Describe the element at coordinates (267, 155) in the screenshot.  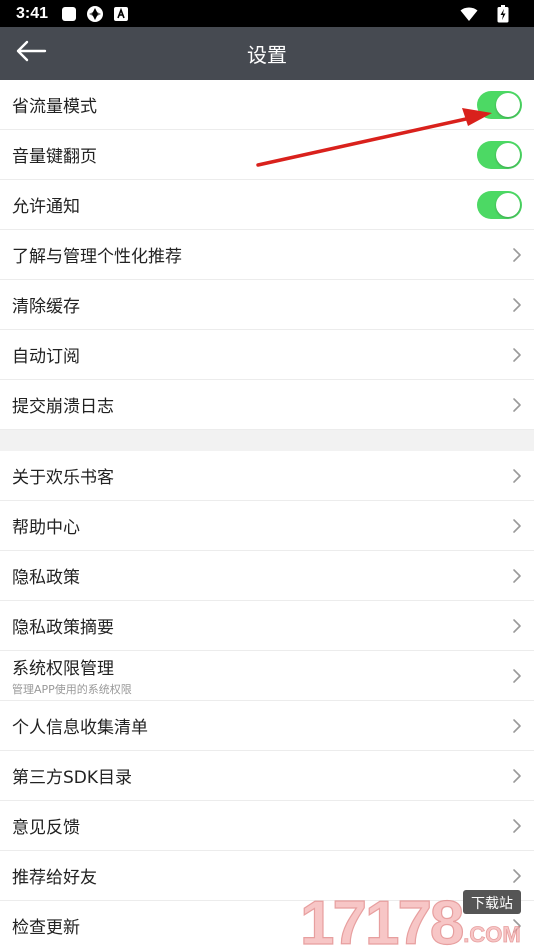
I see `settings-row: 音量键翻页` at that location.